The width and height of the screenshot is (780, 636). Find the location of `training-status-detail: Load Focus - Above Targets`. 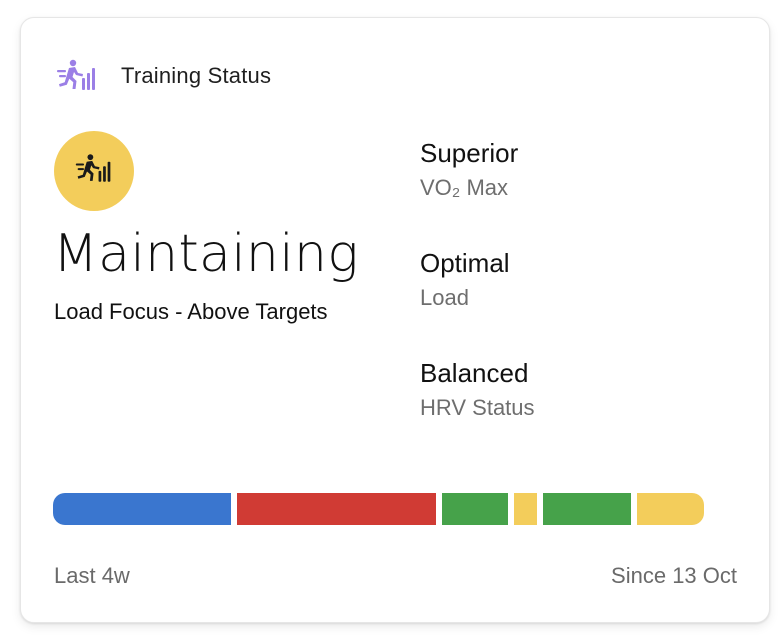

training-status-detail: Load Focus - Above Targets is located at coordinates (191, 311).